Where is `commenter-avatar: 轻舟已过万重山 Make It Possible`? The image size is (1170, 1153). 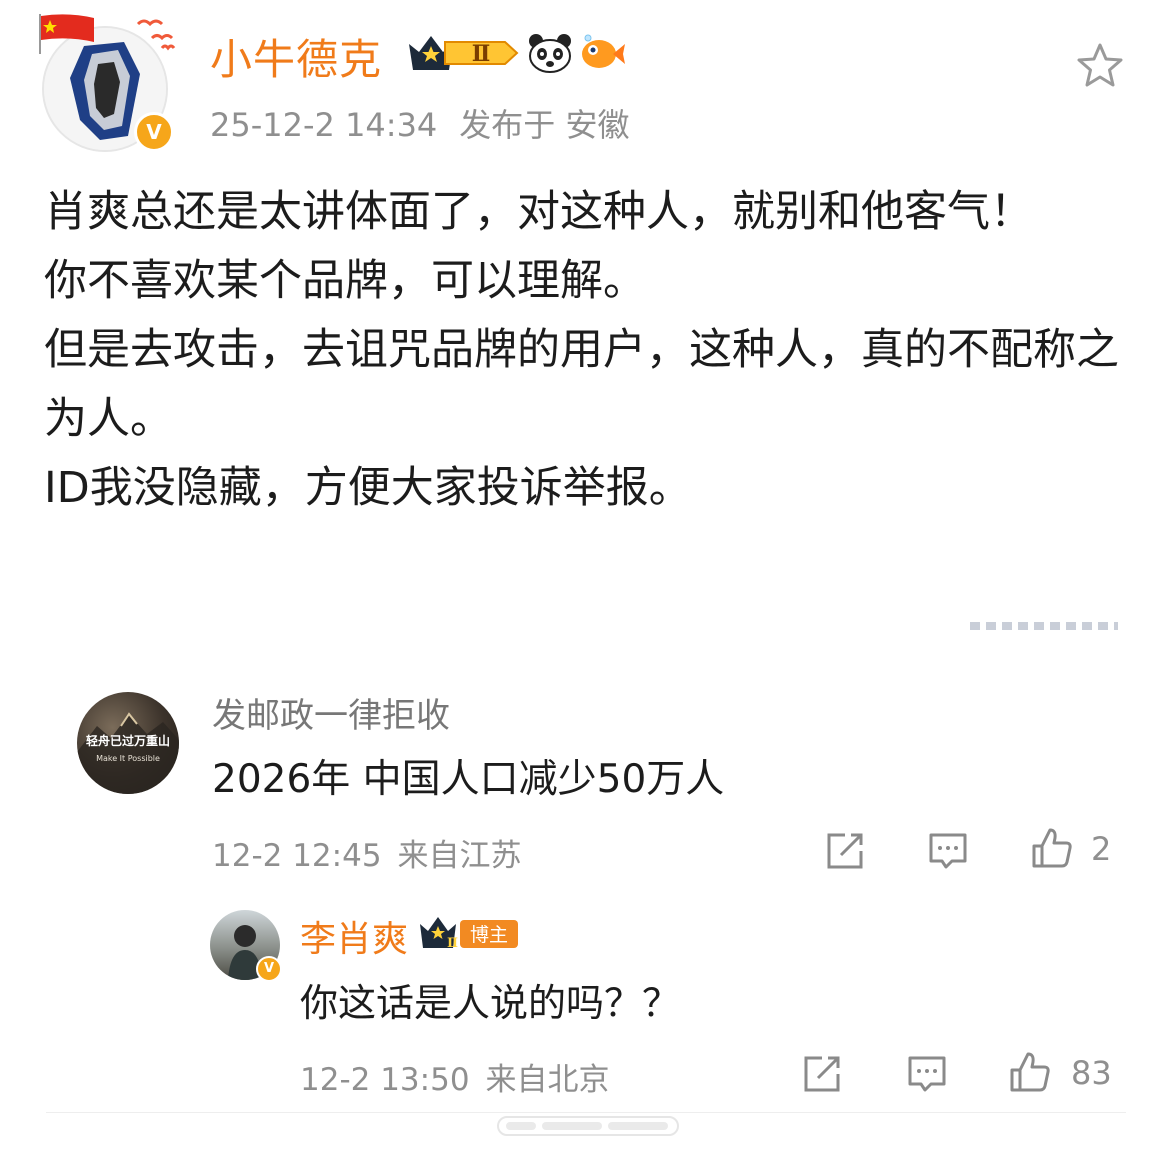 commenter-avatar: 轻舟已过万重山 Make It Possible is located at coordinates (128, 743).